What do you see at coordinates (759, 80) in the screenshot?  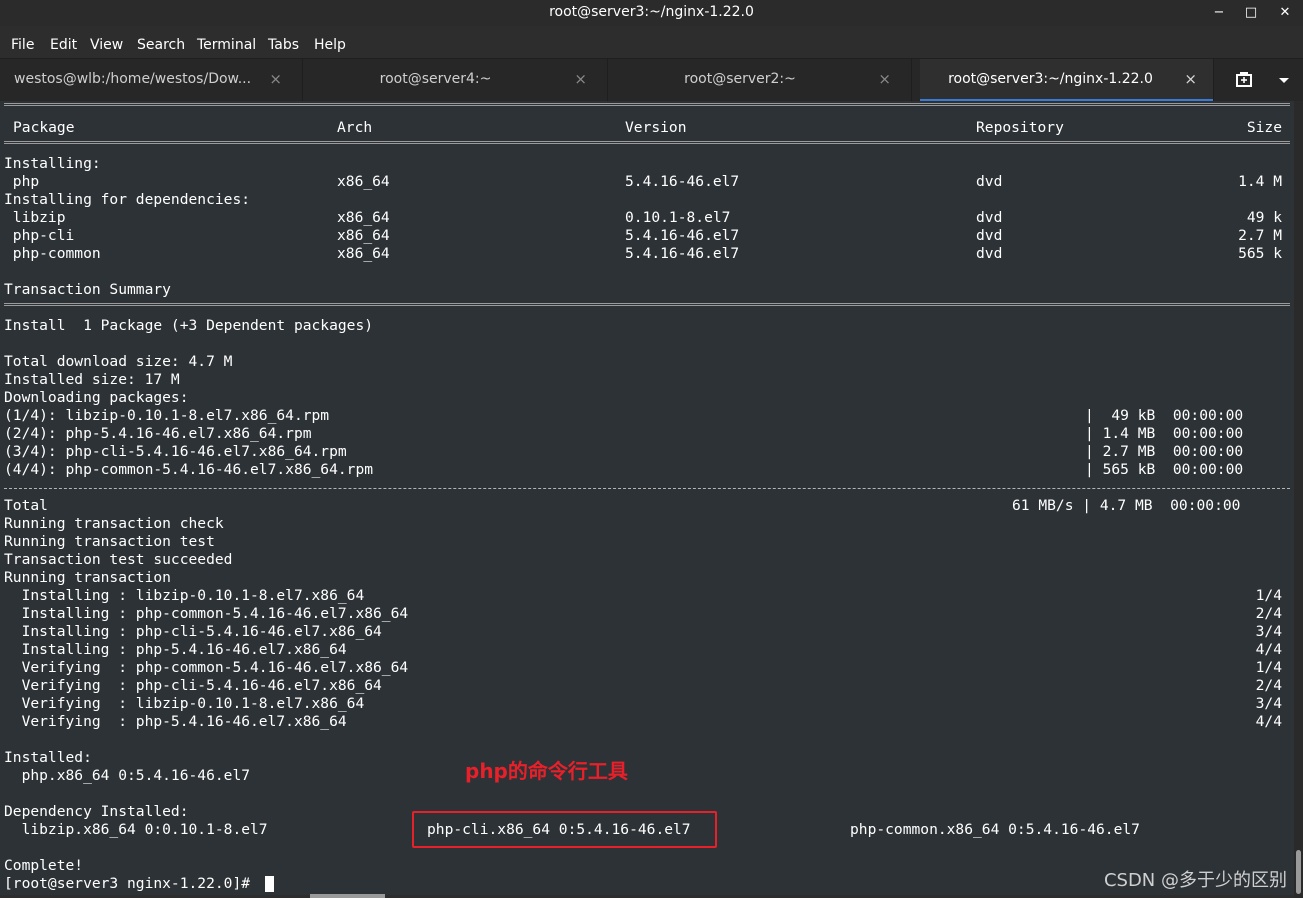 I see `tab-server2: root@server2:~ ×` at bounding box center [759, 80].